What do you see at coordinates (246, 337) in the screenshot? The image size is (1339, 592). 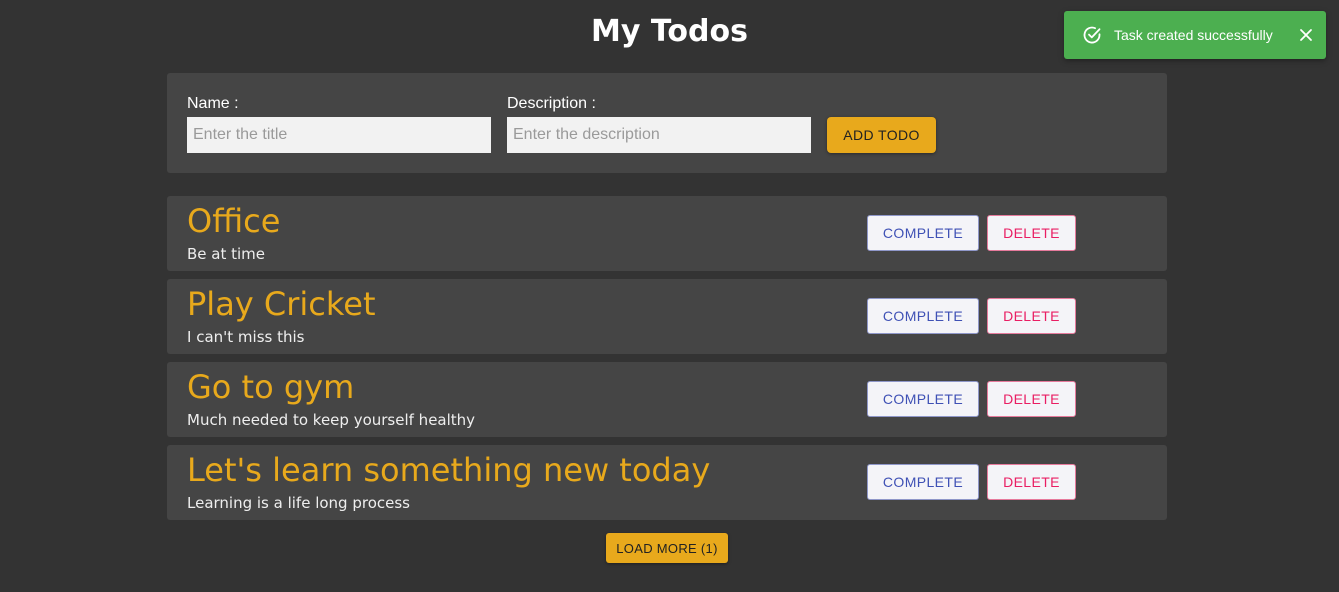 I see `todo-description: I can't miss this` at bounding box center [246, 337].